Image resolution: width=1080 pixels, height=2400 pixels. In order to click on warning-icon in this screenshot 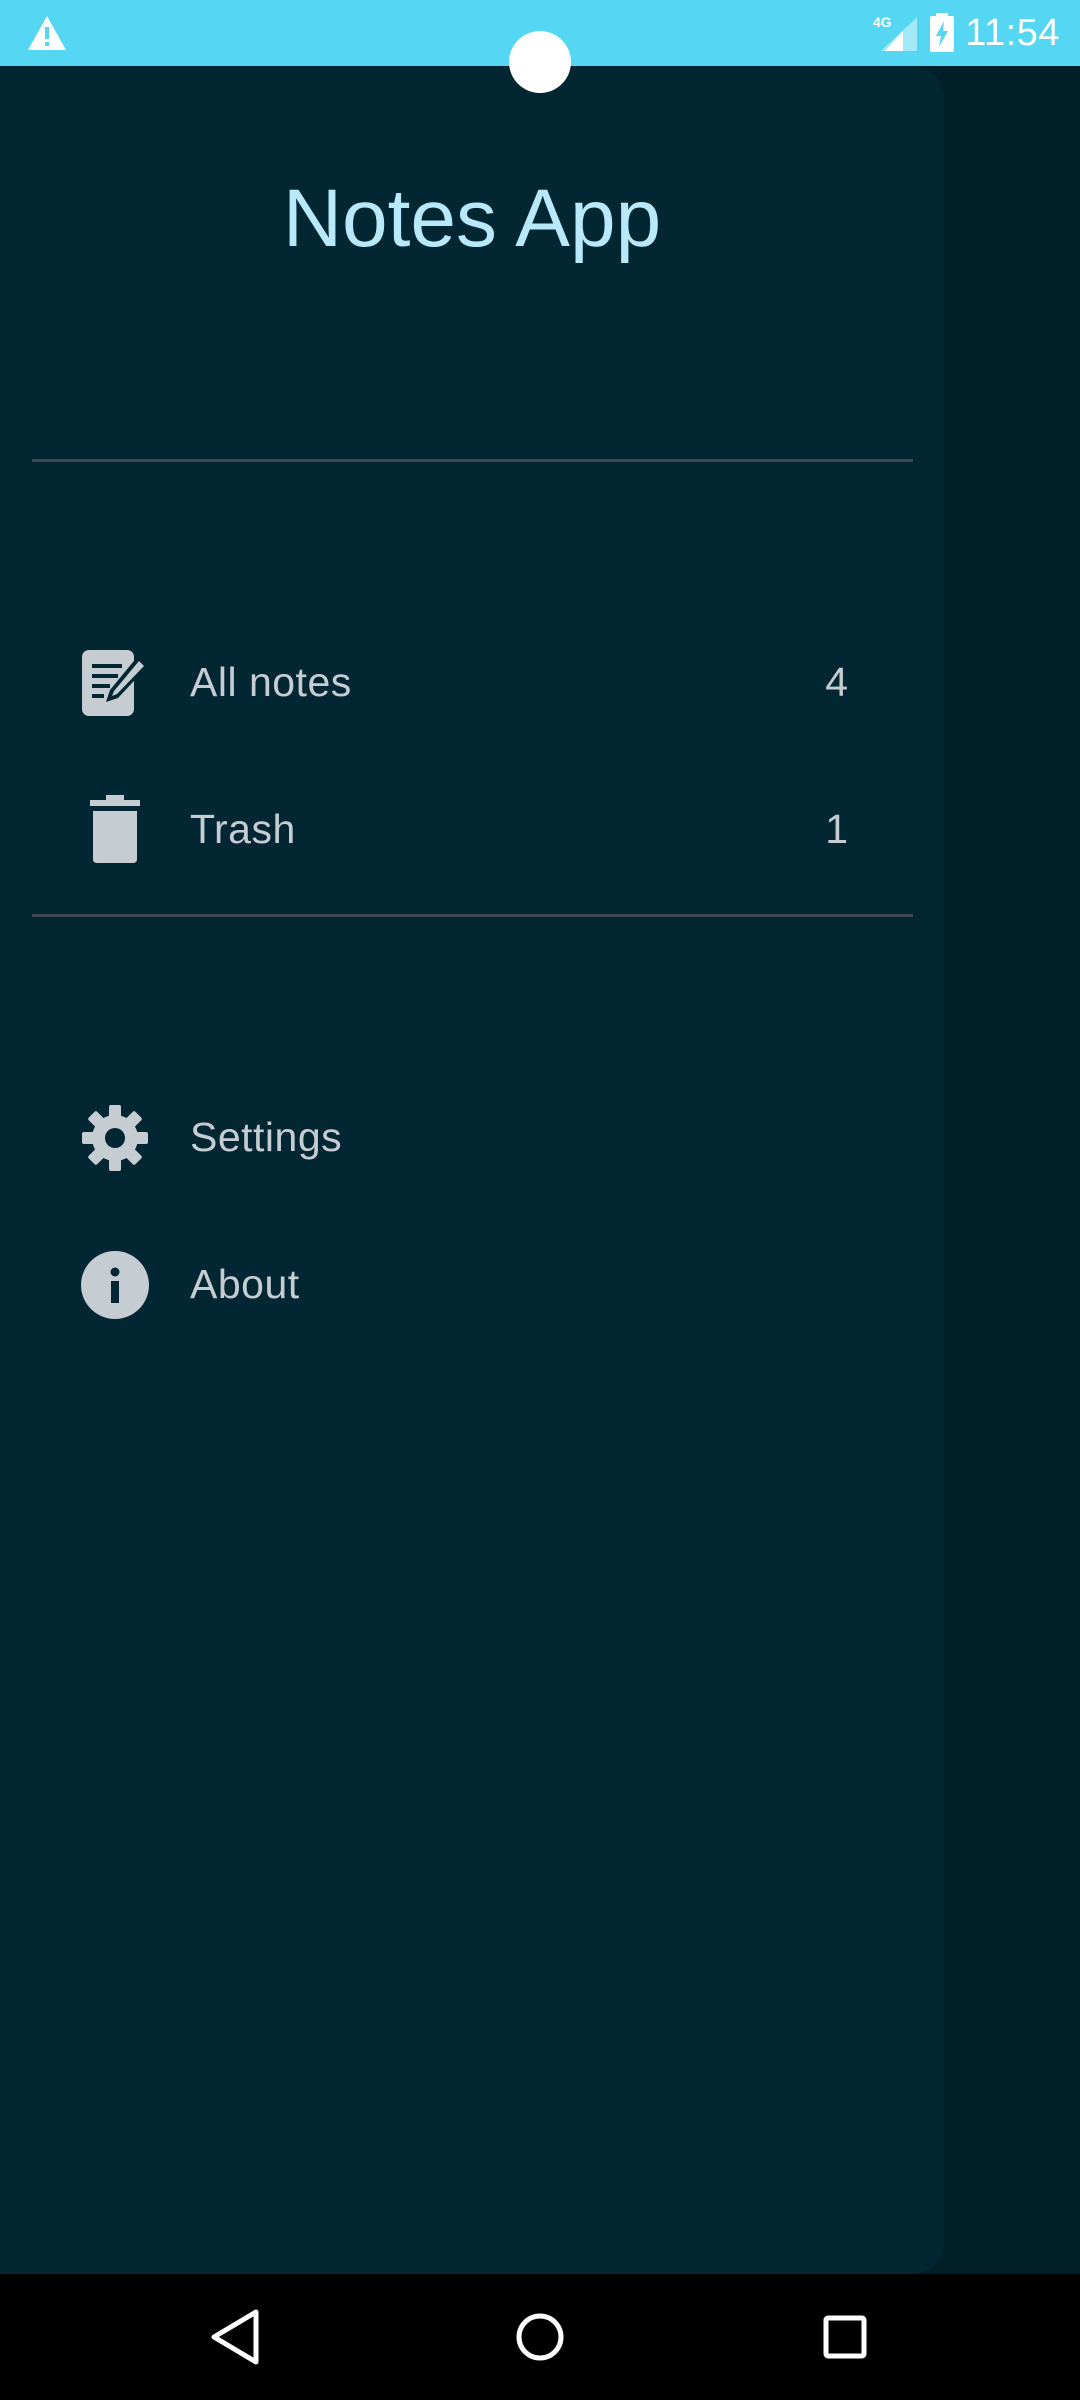, I will do `click(47, 33)`.